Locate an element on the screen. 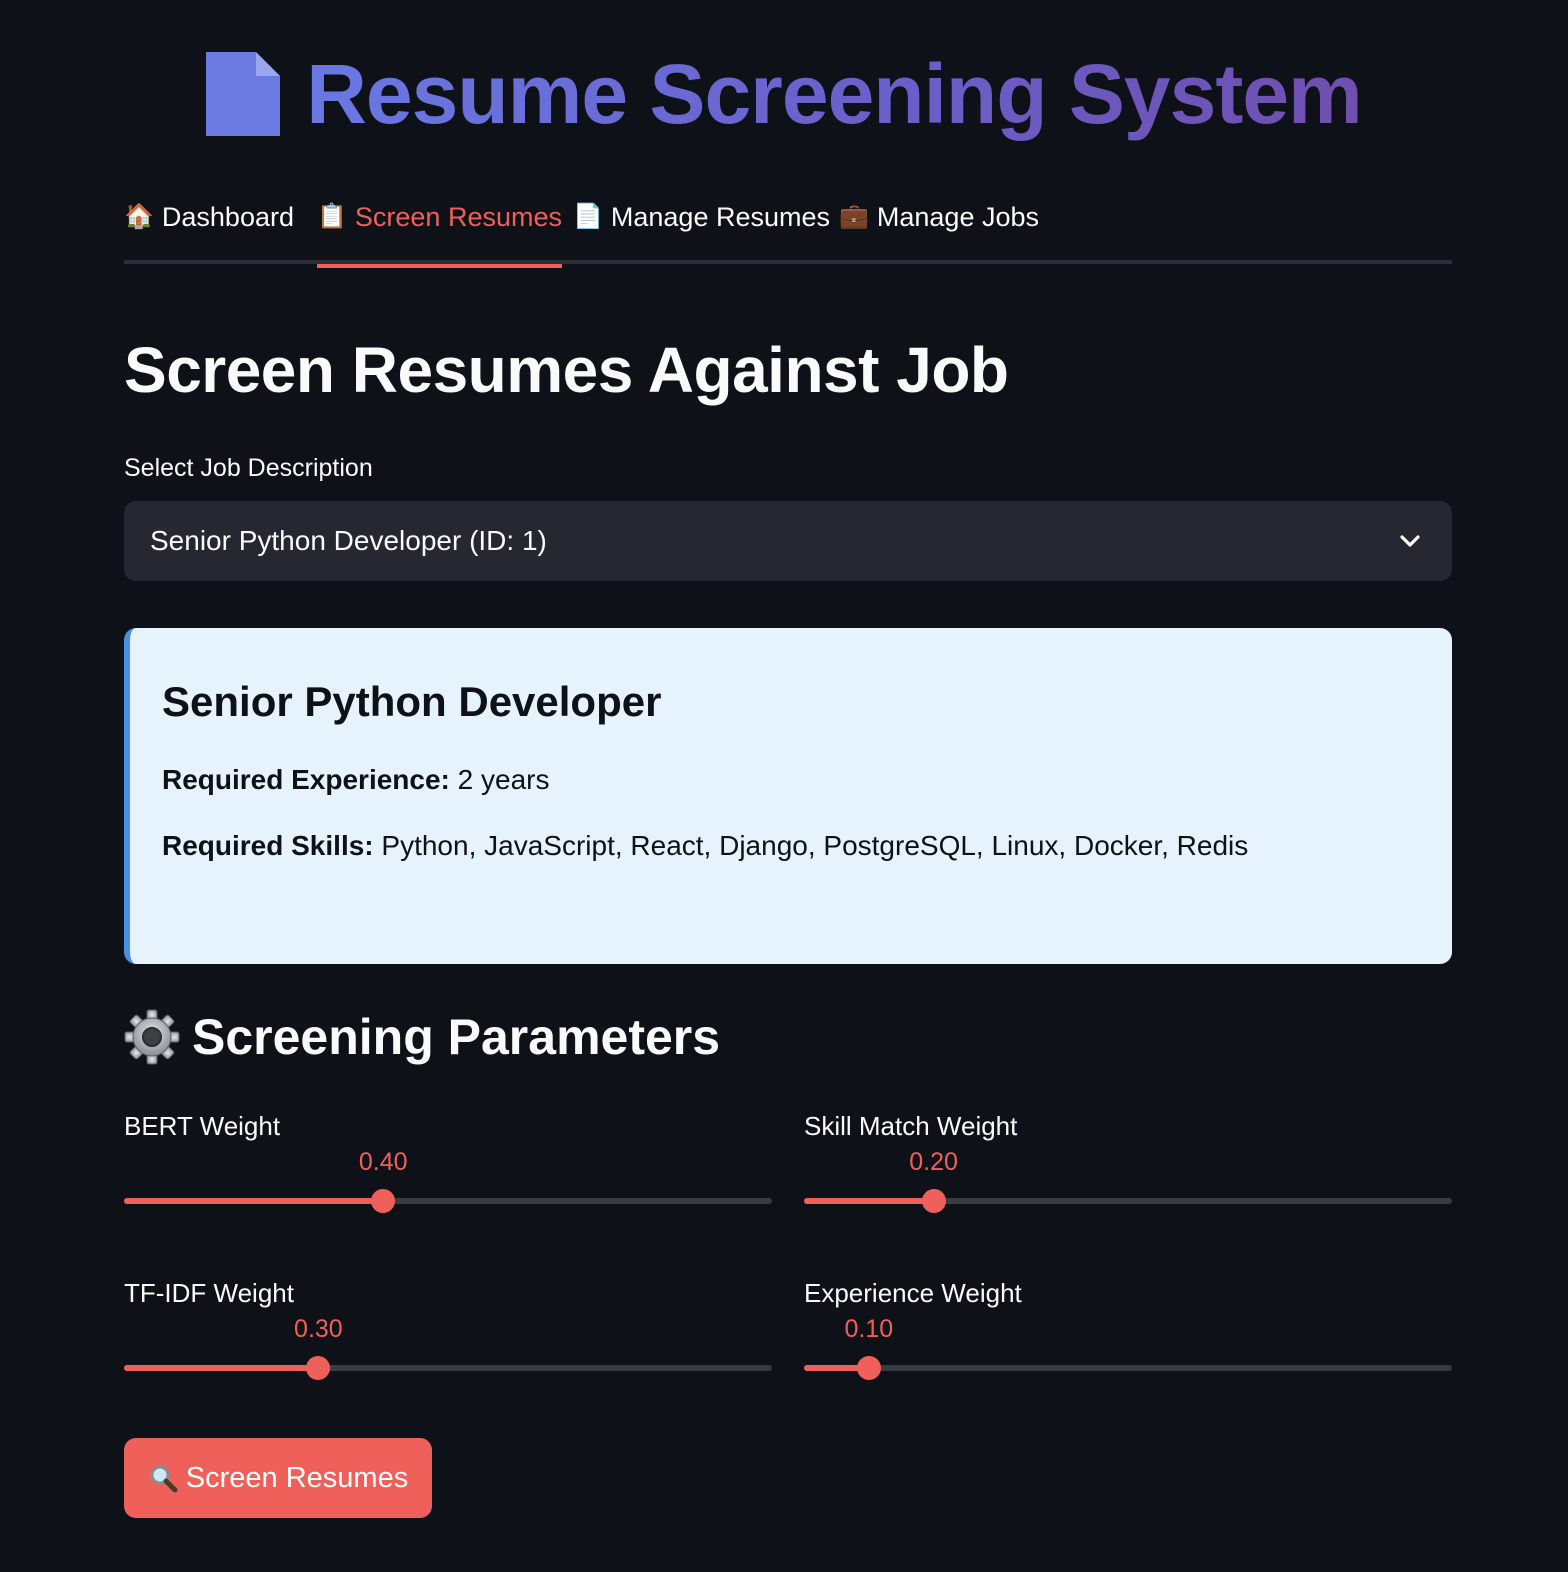 The height and width of the screenshot is (1572, 1568). tf-idf-weight-slider: TF-IDF Weight 0.30 is located at coordinates (448, 1332).